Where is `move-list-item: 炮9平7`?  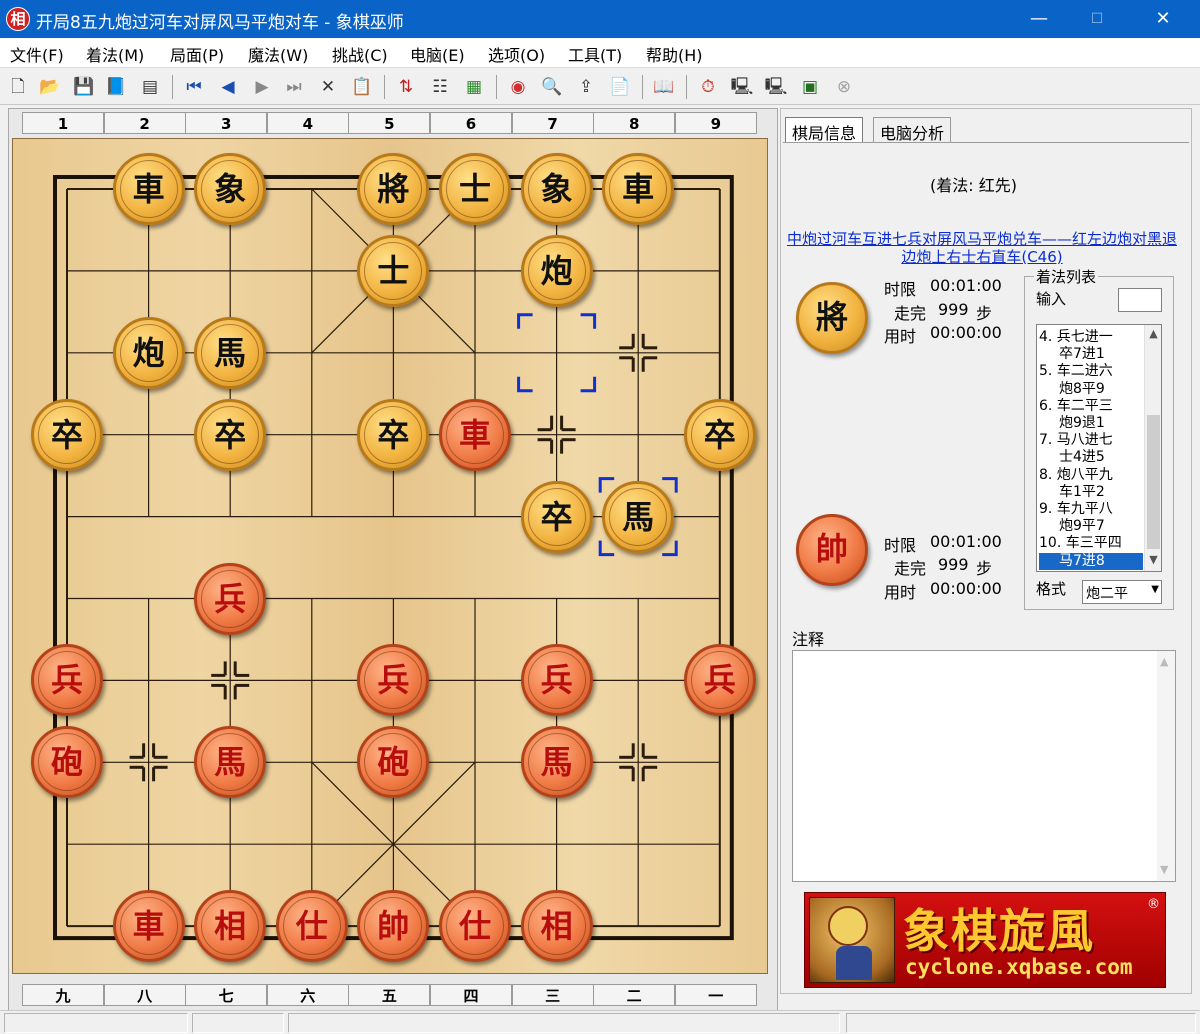
move-list-item: 炮9平7 is located at coordinates (1091, 526).